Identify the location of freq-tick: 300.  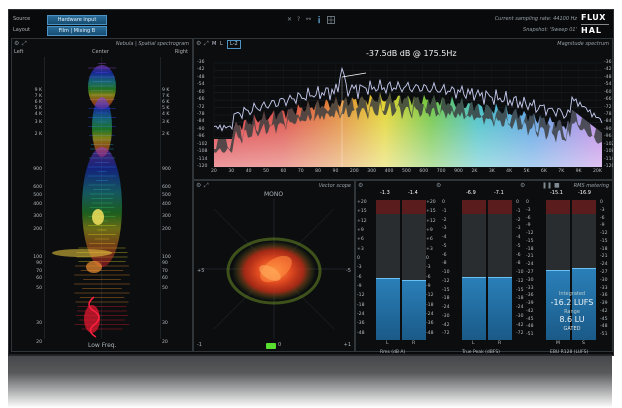
(166, 216).